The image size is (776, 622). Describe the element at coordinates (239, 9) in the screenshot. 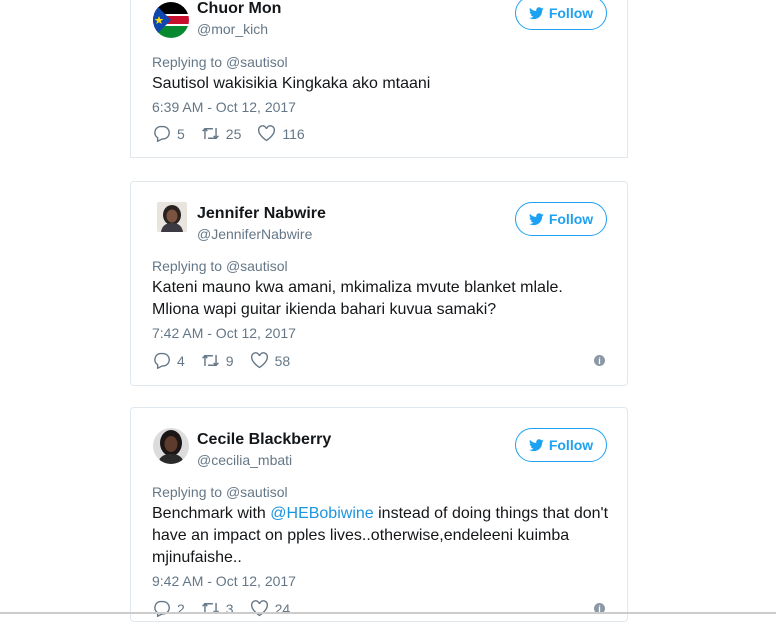

I see `user-name: Chuor Mon` at that location.